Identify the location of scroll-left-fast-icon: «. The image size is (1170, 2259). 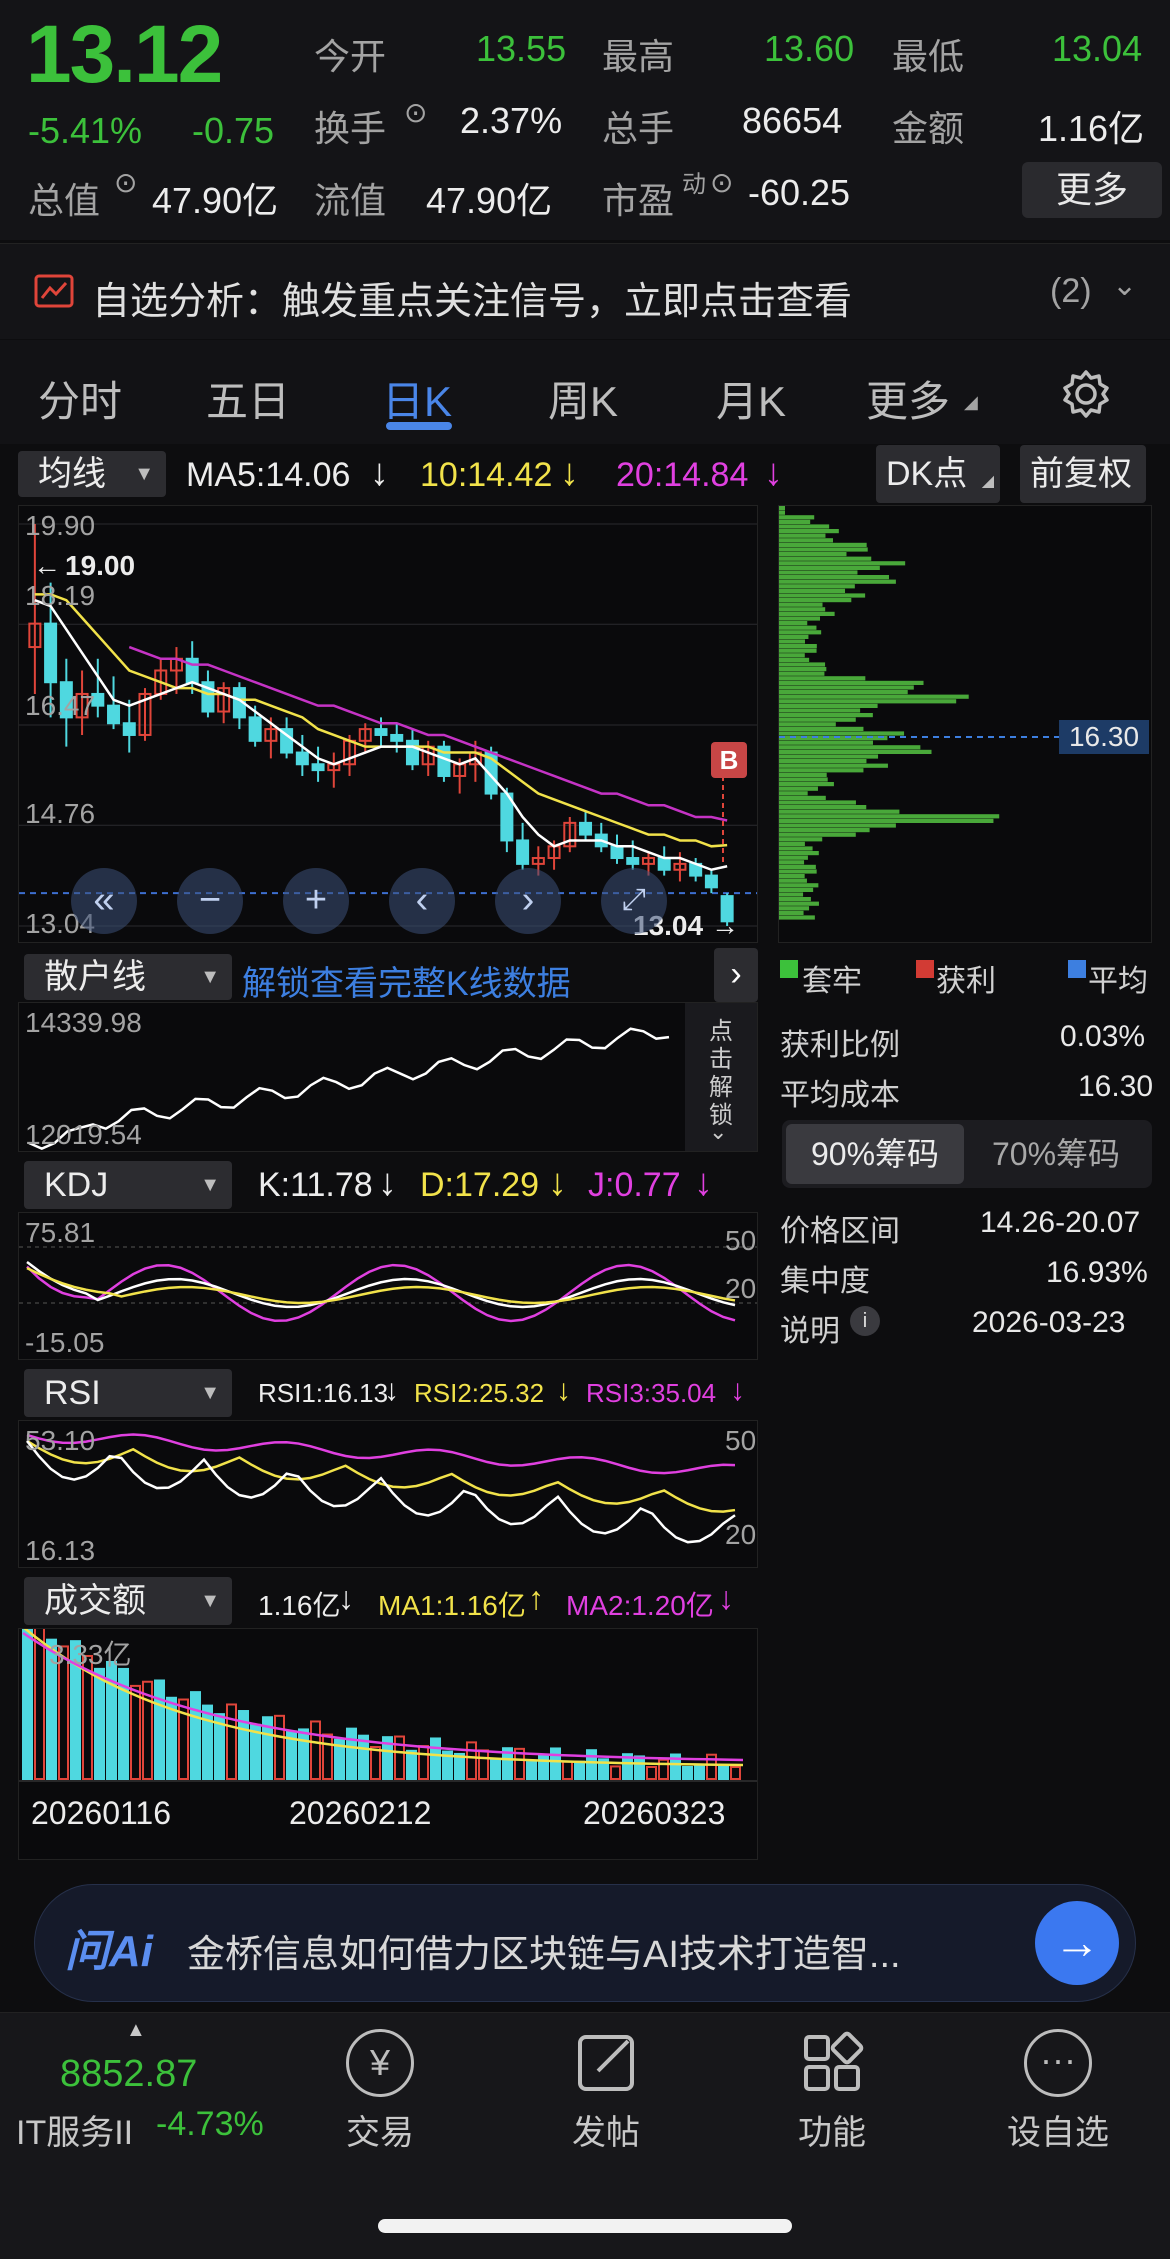
(104, 901).